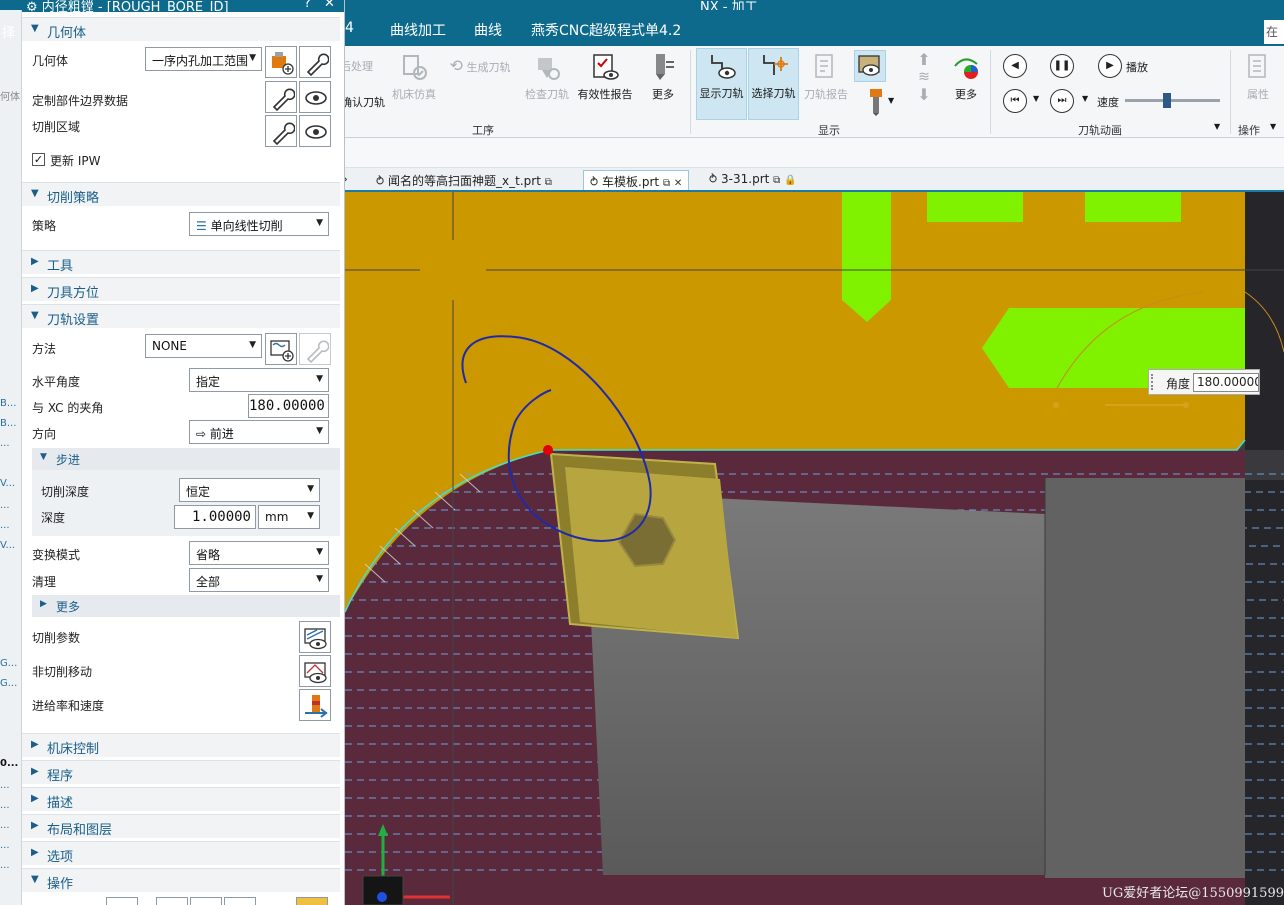  Describe the element at coordinates (215, 517) in the screenshot. I see `depth-input: 1.00000` at that location.